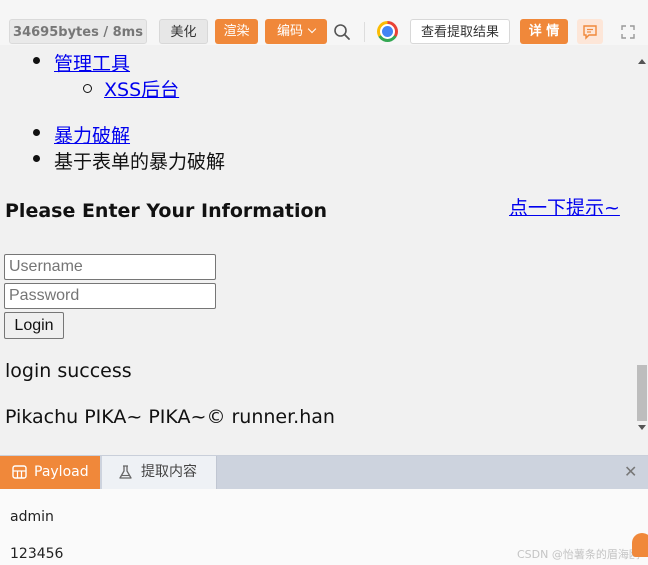 The height and width of the screenshot is (565, 648). I want to click on expand-button, so click(628, 31).